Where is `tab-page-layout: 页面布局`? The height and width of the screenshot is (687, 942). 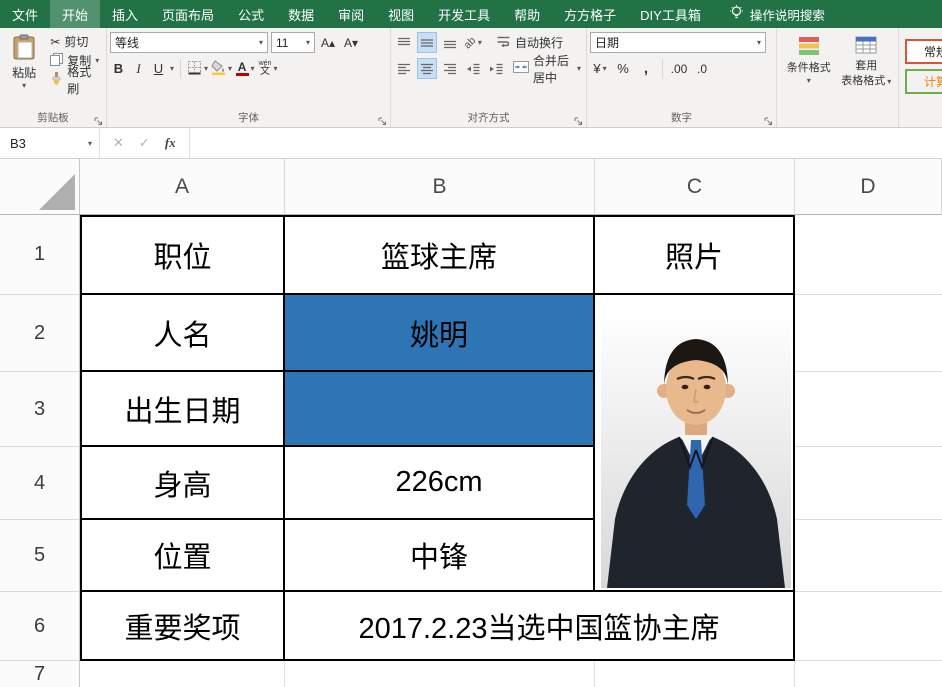
tab-page-layout: 页面布局 is located at coordinates (188, 14).